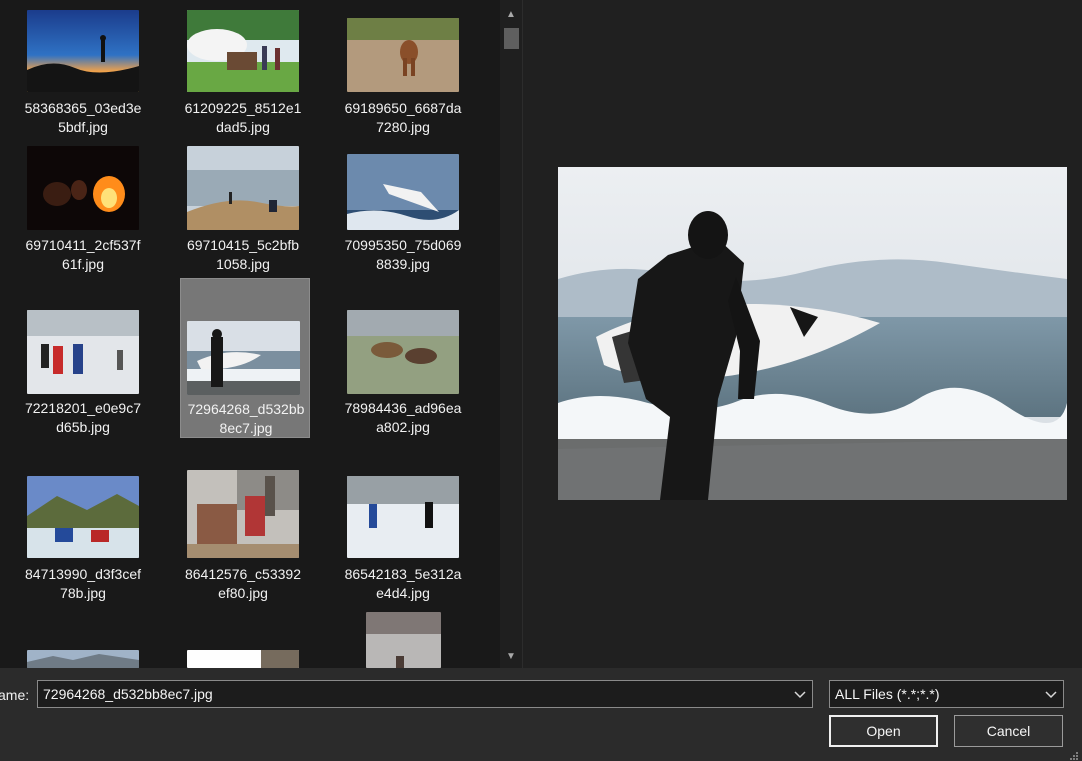 This screenshot has width=1082, height=761. I want to click on thumbnail-running-dogs, so click(403, 352).